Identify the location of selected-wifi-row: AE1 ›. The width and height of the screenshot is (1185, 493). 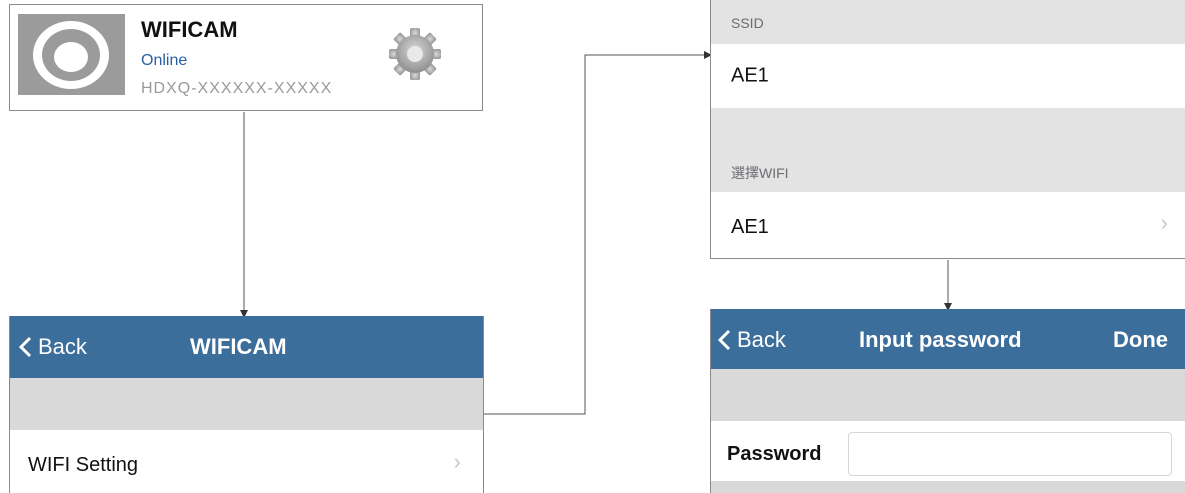
(948, 225).